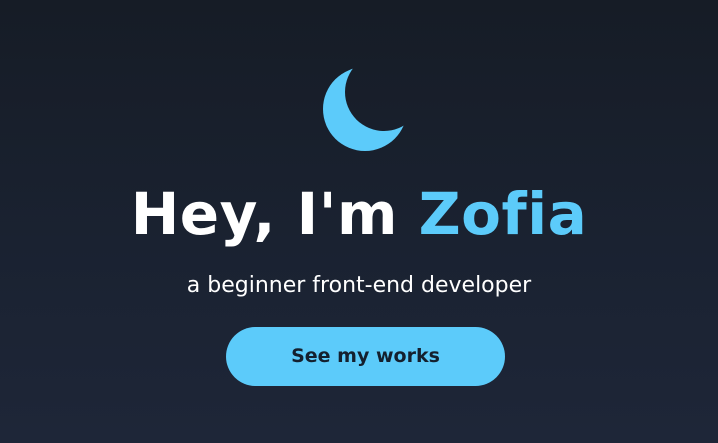 This screenshot has width=718, height=443. What do you see at coordinates (503, 214) in the screenshot?
I see `name-highlight: Zofia` at bounding box center [503, 214].